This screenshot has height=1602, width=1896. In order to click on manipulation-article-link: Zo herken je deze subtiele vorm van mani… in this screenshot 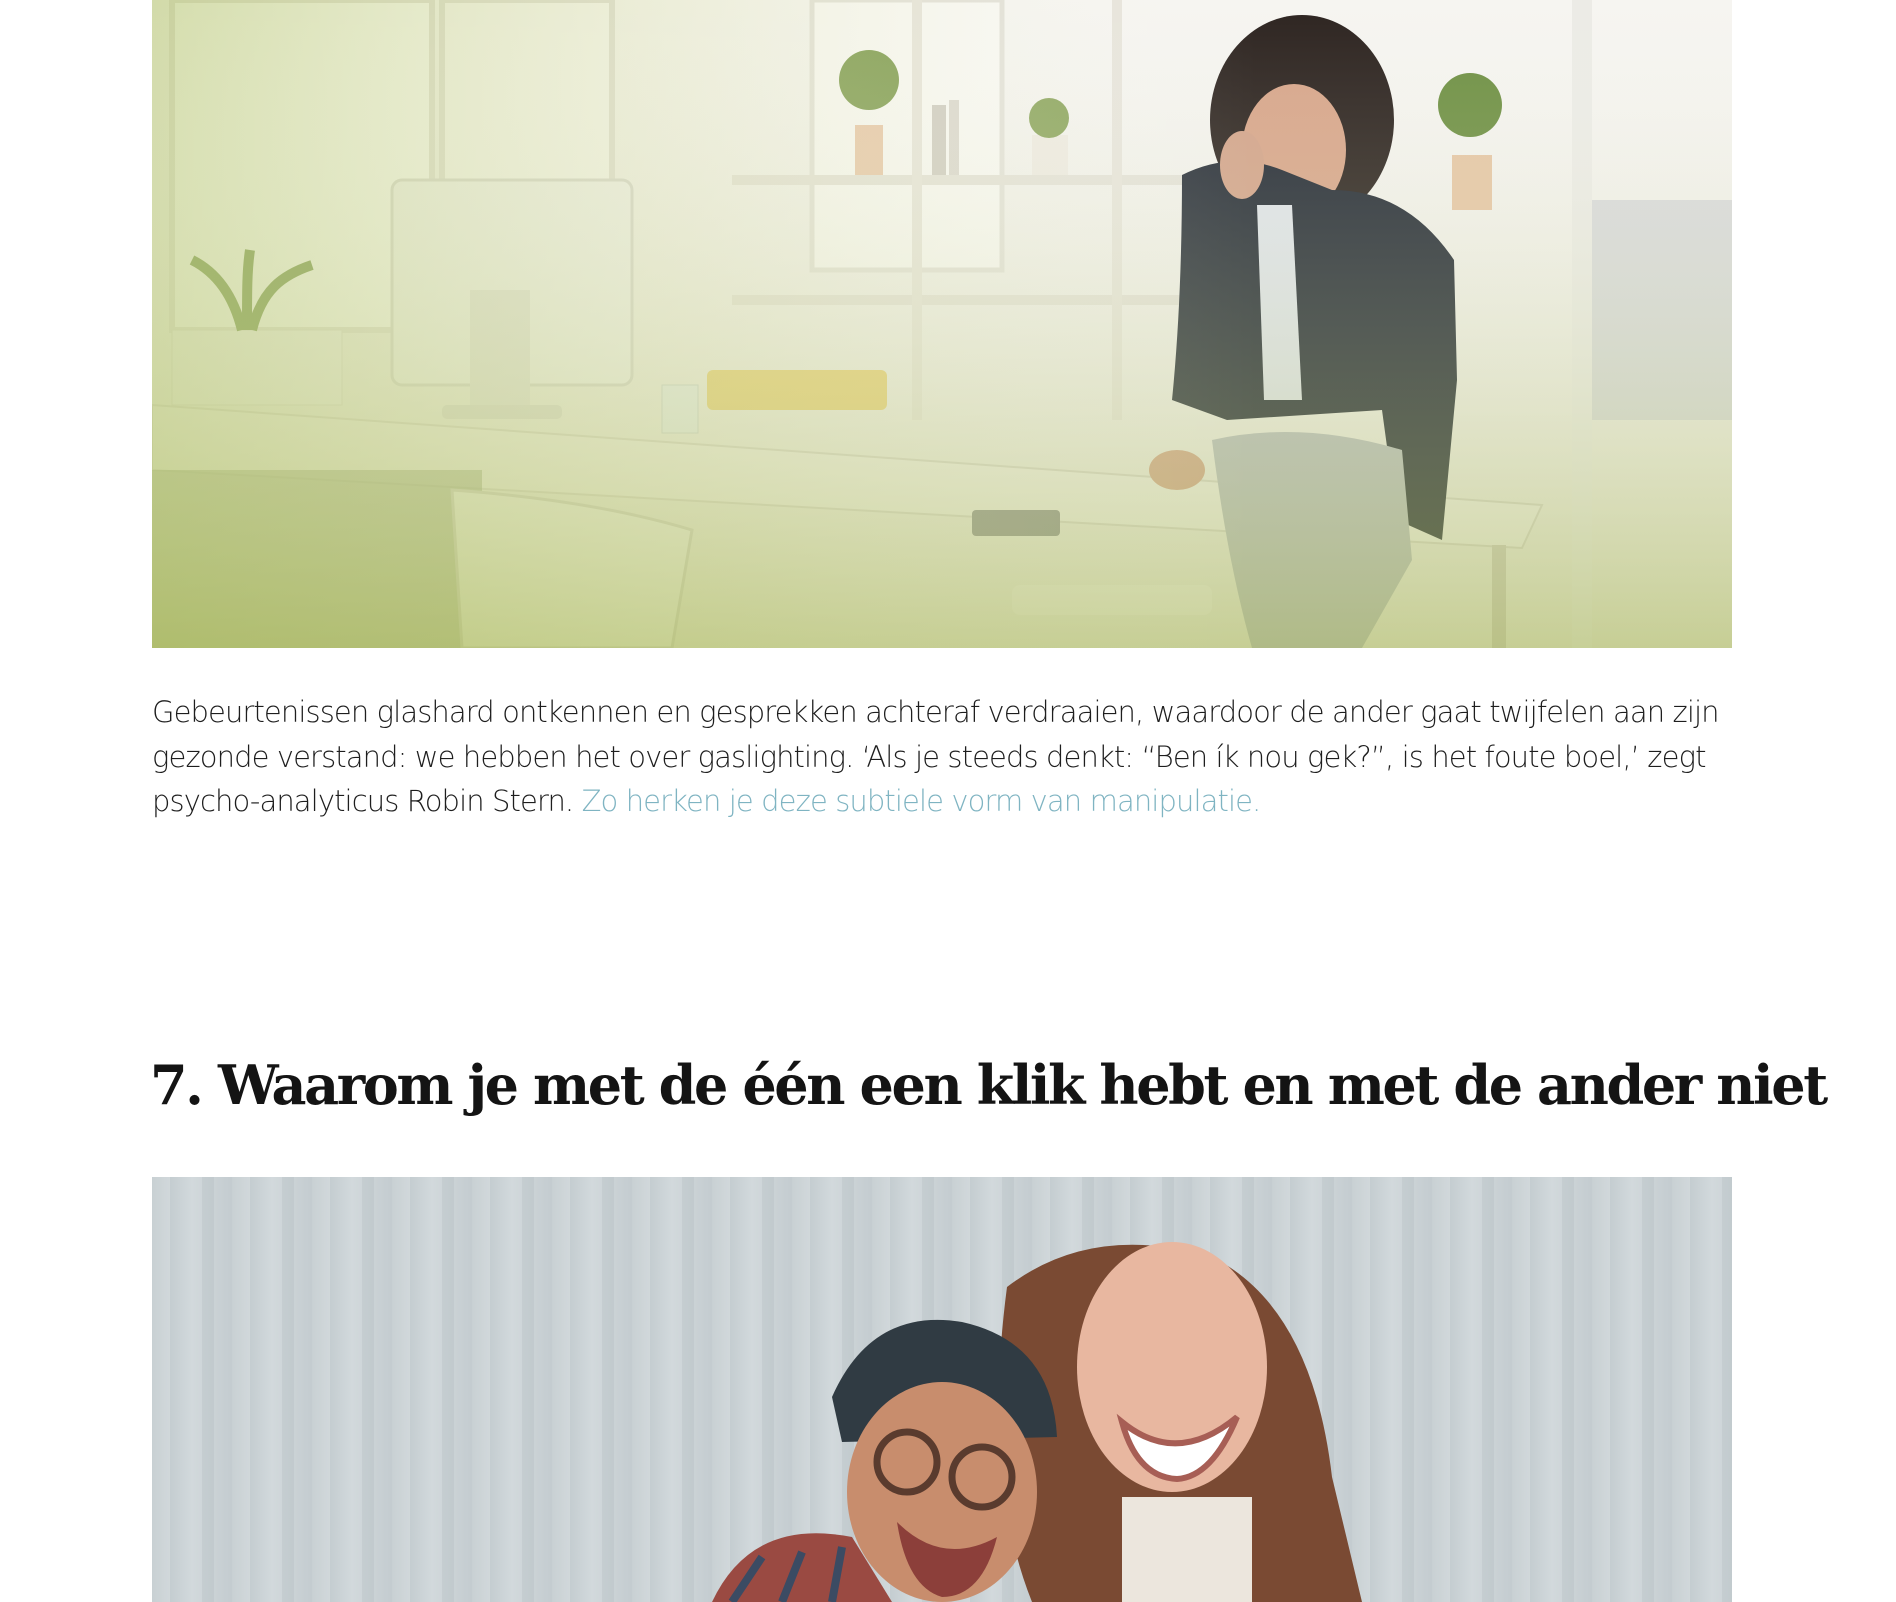, I will do `click(922, 801)`.